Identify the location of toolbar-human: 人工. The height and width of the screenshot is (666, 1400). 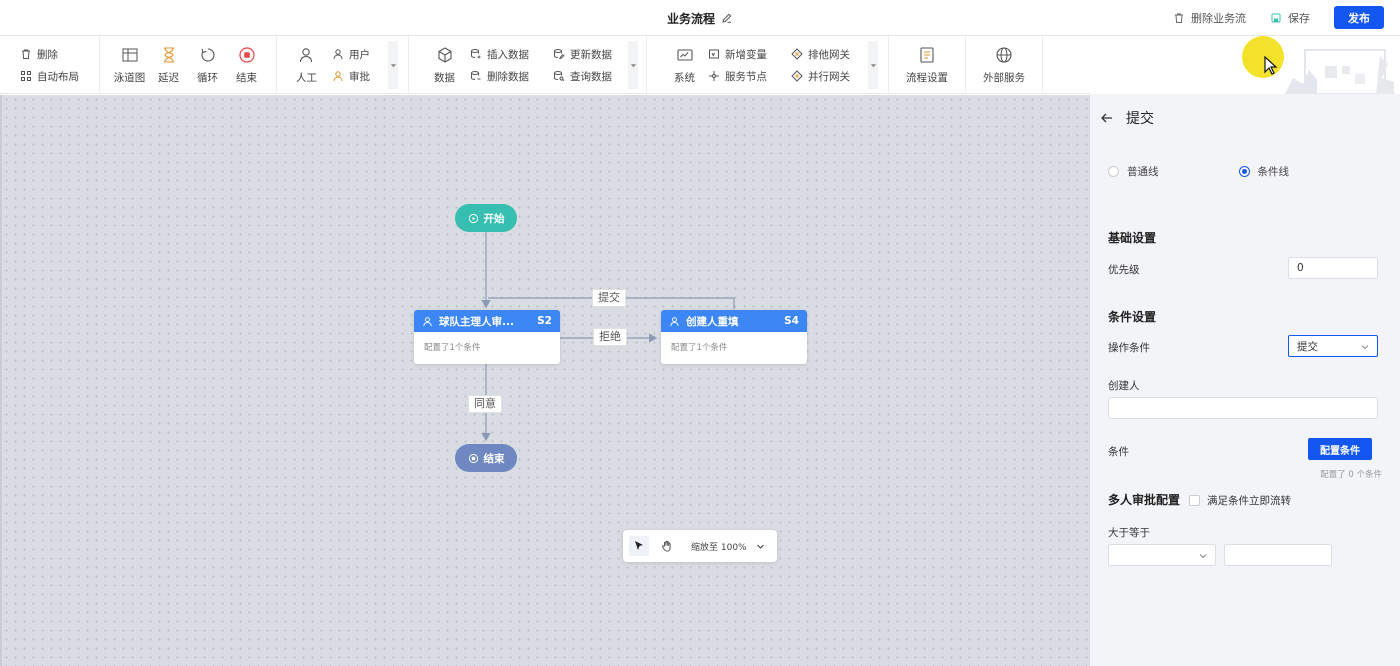
(306, 65).